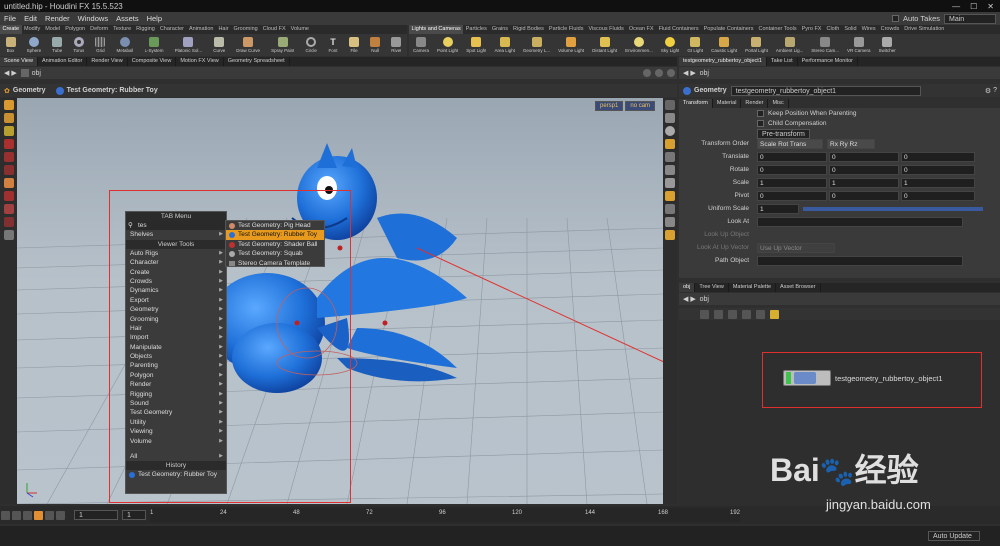 The height and width of the screenshot is (546, 1000). I want to click on point-light-tool: Point Light, so click(447, 45).